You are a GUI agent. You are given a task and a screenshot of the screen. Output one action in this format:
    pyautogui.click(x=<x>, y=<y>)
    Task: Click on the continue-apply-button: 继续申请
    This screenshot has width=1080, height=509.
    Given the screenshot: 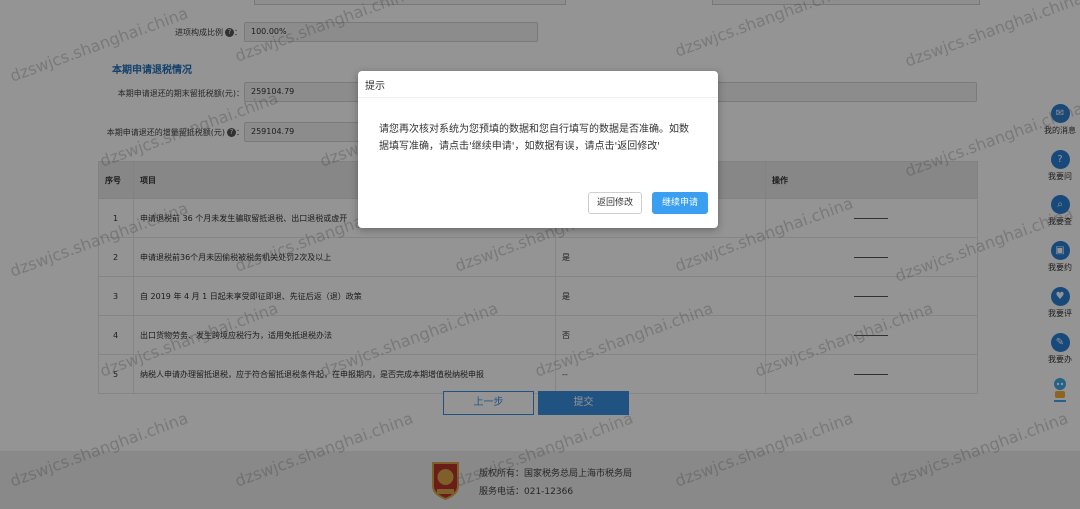 What is the action you would take?
    pyautogui.click(x=680, y=203)
    